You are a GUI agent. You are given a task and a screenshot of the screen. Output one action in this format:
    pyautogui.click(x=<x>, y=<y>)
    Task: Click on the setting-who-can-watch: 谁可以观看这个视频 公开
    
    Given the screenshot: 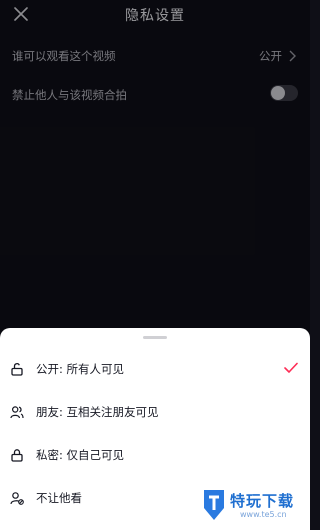 What is the action you would take?
    pyautogui.click(x=155, y=56)
    